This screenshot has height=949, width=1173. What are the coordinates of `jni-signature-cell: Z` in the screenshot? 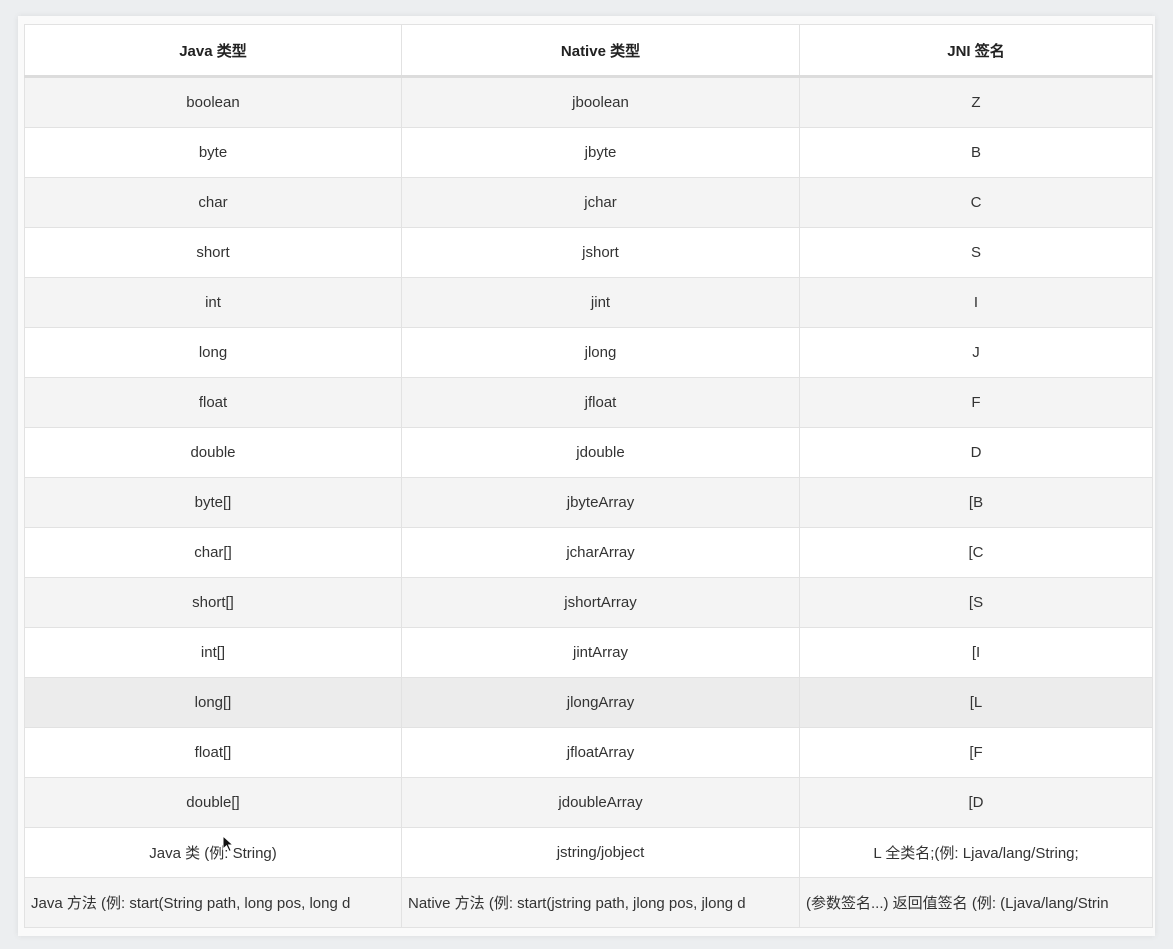 It's located at (976, 102).